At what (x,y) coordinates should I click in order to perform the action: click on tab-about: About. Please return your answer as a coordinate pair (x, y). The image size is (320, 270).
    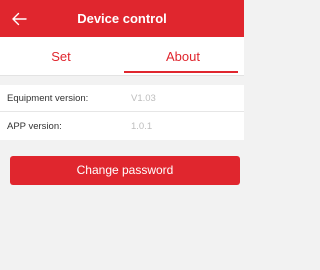
    Looking at the image, I should click on (183, 56).